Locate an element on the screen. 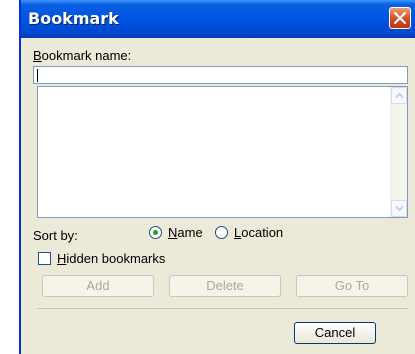 This screenshot has height=354, width=415. sort-name-radio: Name is located at coordinates (176, 232).